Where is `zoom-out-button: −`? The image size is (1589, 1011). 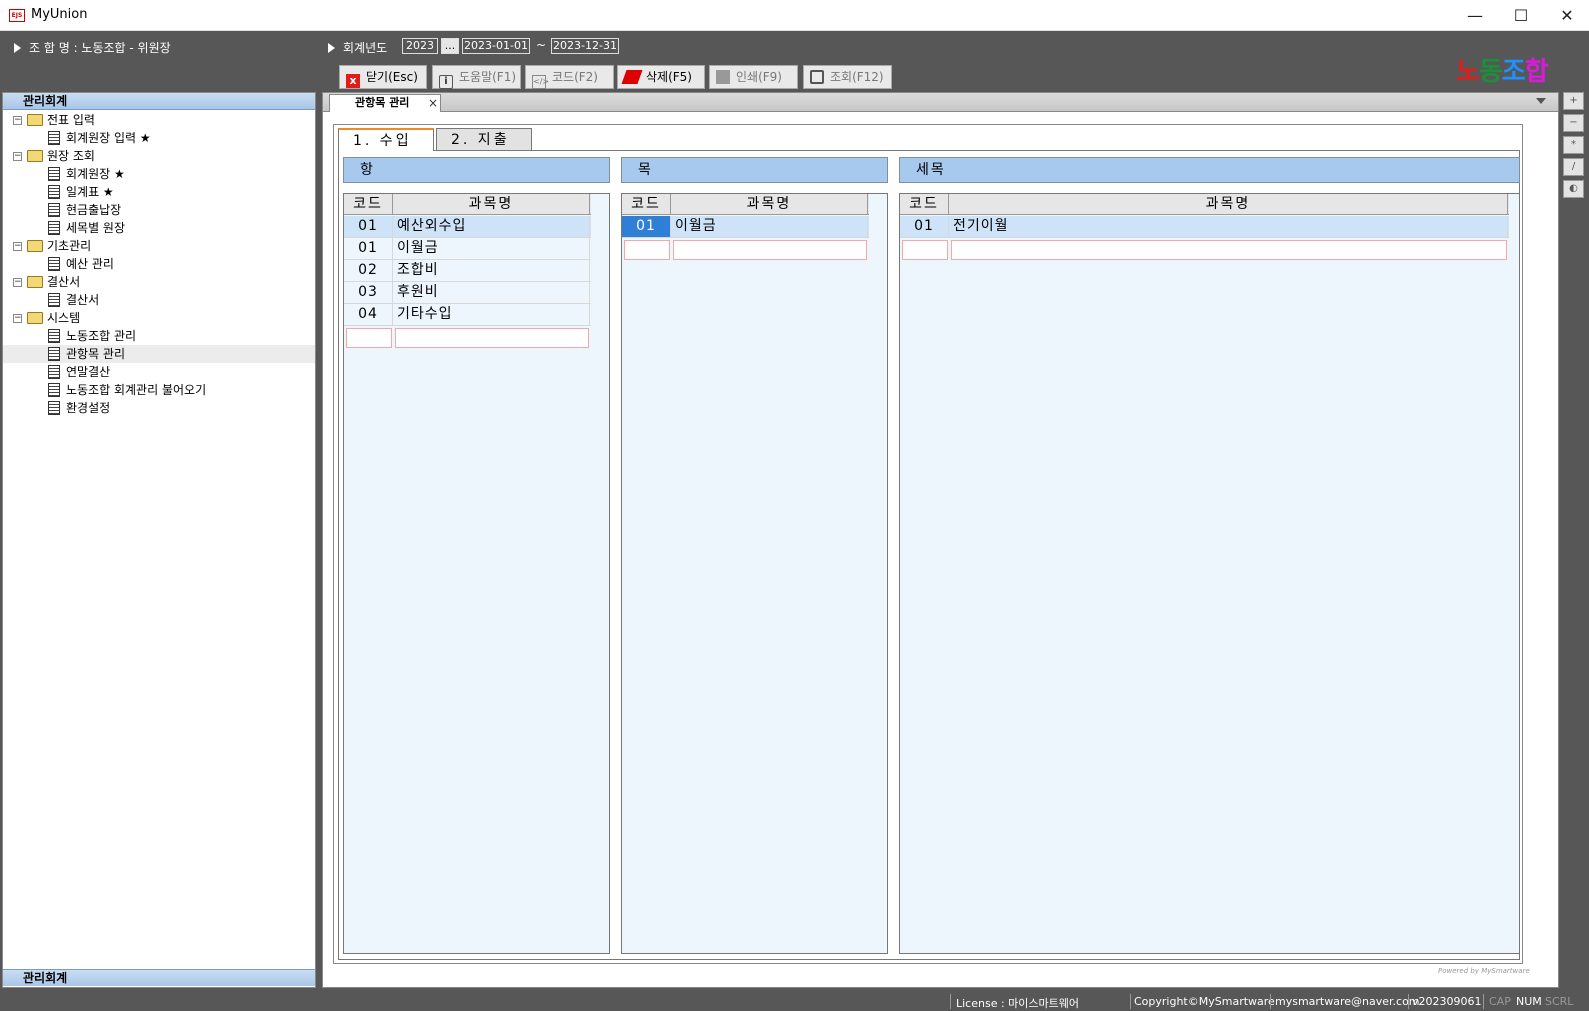
zoom-out-button: − is located at coordinates (1573, 123).